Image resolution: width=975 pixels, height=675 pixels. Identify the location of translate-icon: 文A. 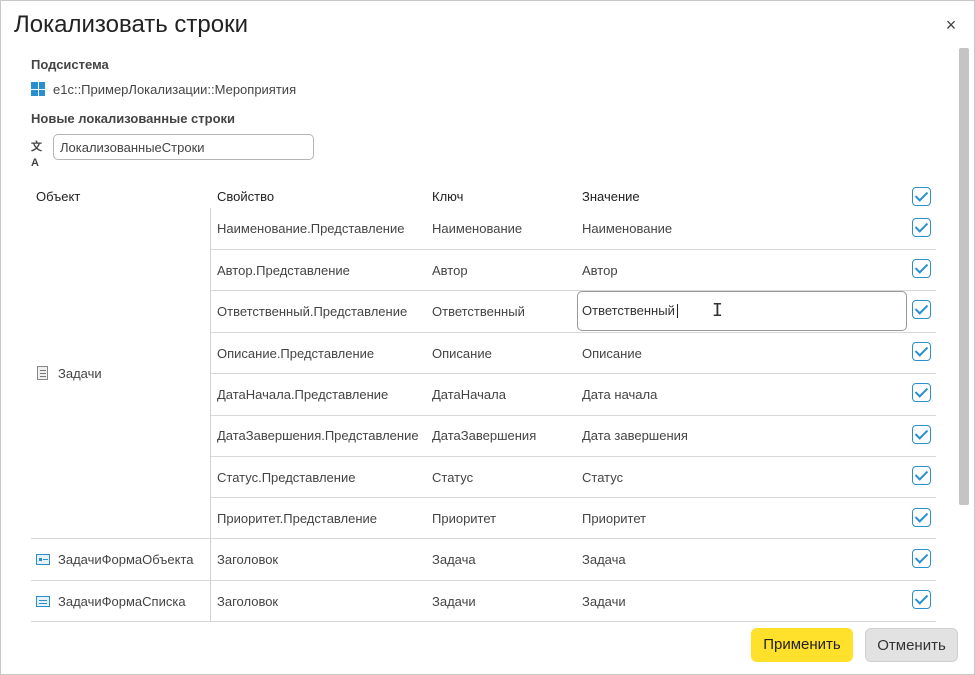
(36, 155).